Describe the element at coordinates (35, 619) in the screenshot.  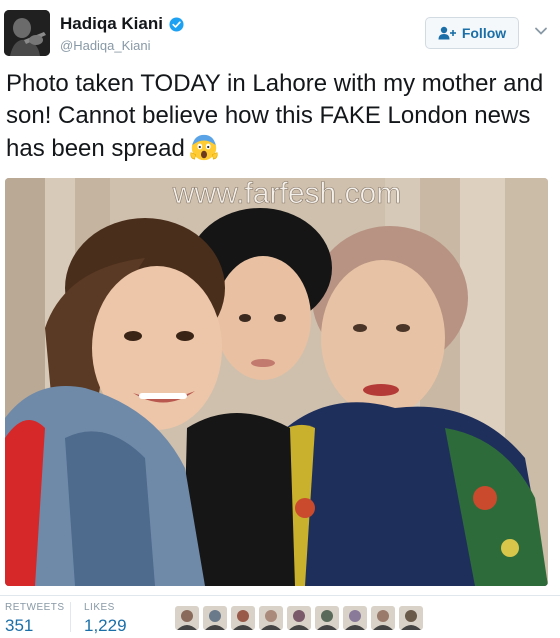
I see `retweets-stat: RETWEETS 351` at that location.